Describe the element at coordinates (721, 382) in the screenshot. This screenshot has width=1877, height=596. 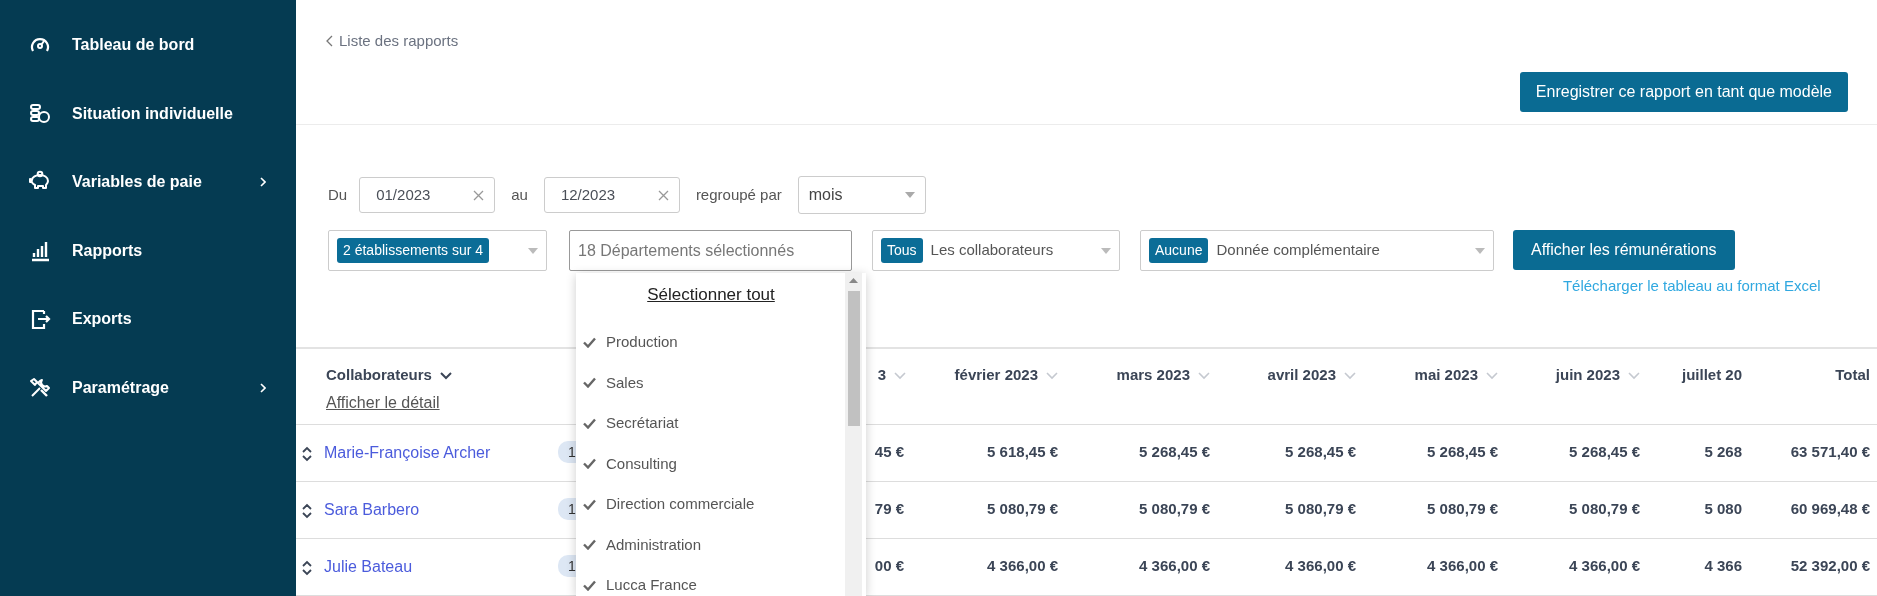
I see `dropdown-option: Sales` at that location.